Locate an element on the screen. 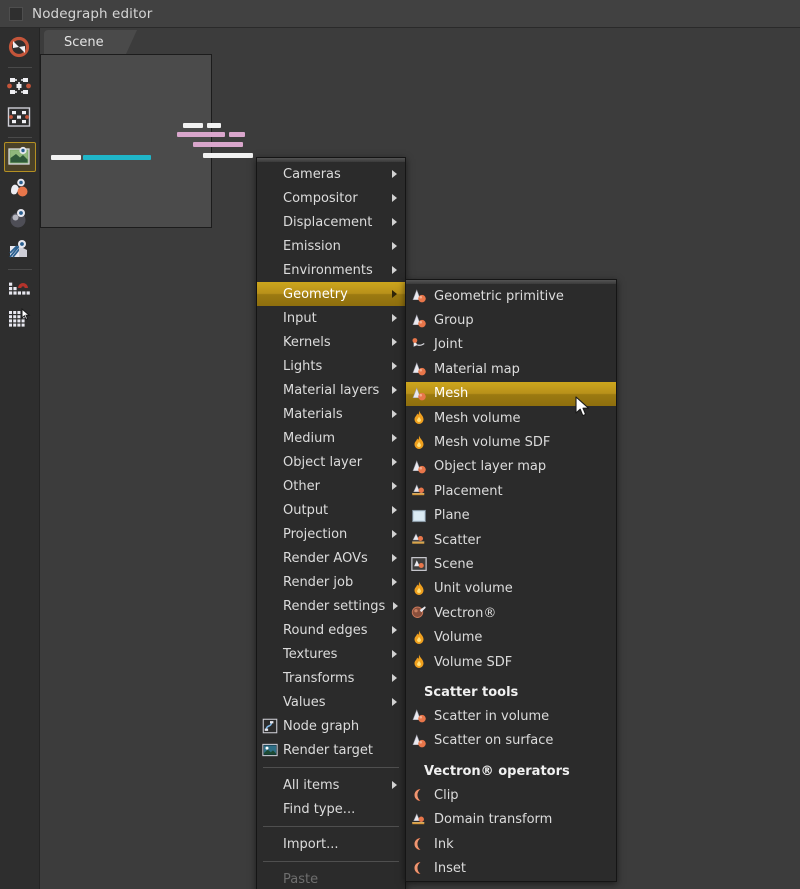 The width and height of the screenshot is (800, 889). menu-item-values: Values is located at coordinates (331, 702).